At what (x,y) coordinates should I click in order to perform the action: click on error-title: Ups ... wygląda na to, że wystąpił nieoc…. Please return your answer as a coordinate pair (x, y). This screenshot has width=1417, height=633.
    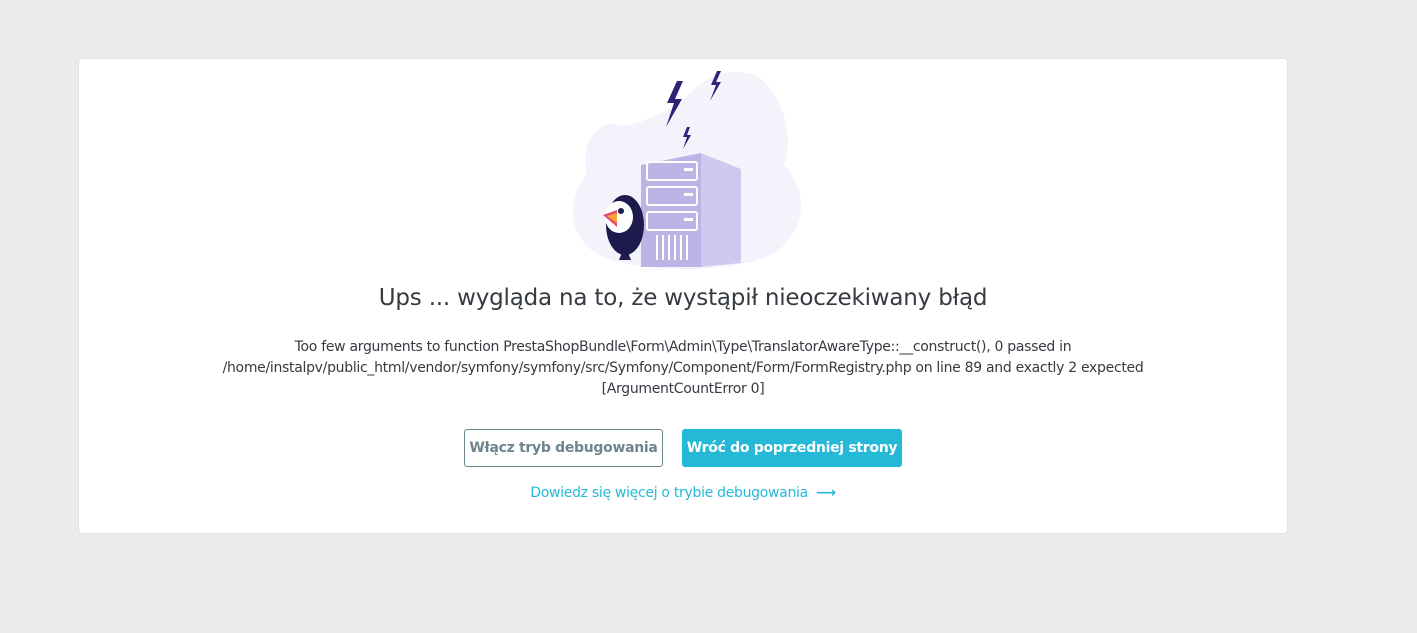
    Looking at the image, I should click on (683, 298).